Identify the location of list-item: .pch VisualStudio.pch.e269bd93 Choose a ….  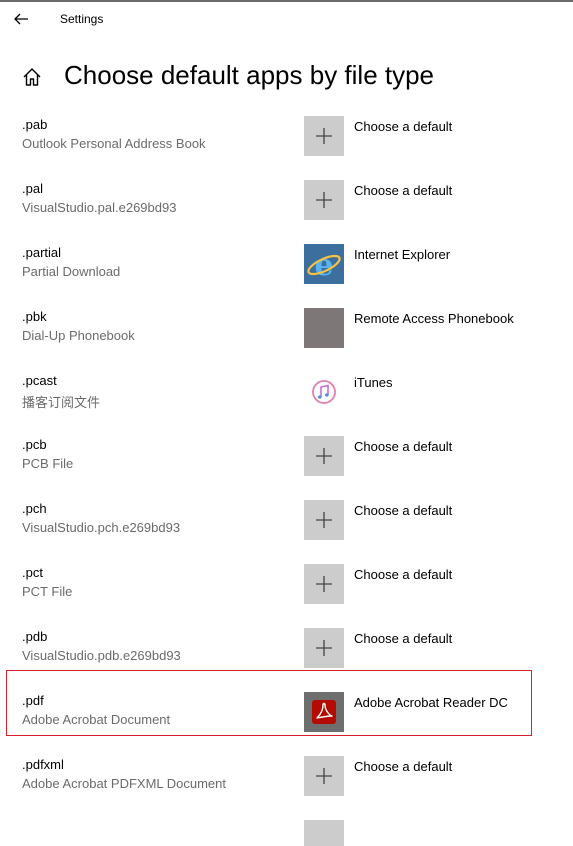
(286, 528).